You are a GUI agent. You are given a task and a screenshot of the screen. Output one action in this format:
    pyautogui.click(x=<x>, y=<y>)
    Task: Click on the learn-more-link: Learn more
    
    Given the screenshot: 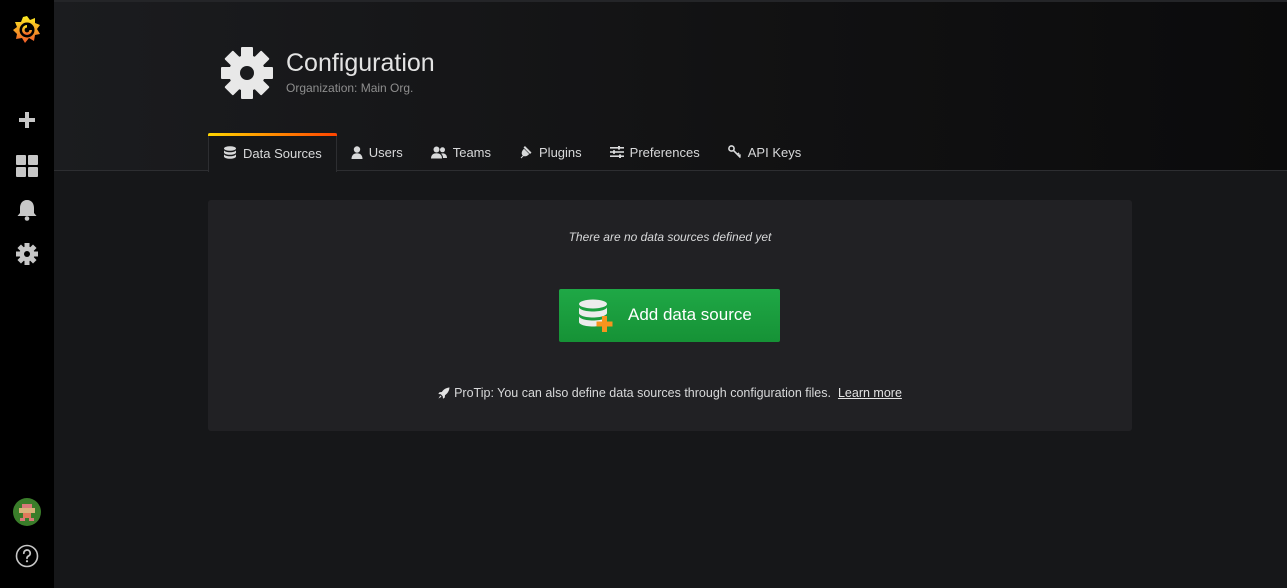 What is the action you would take?
    pyautogui.click(x=870, y=393)
    